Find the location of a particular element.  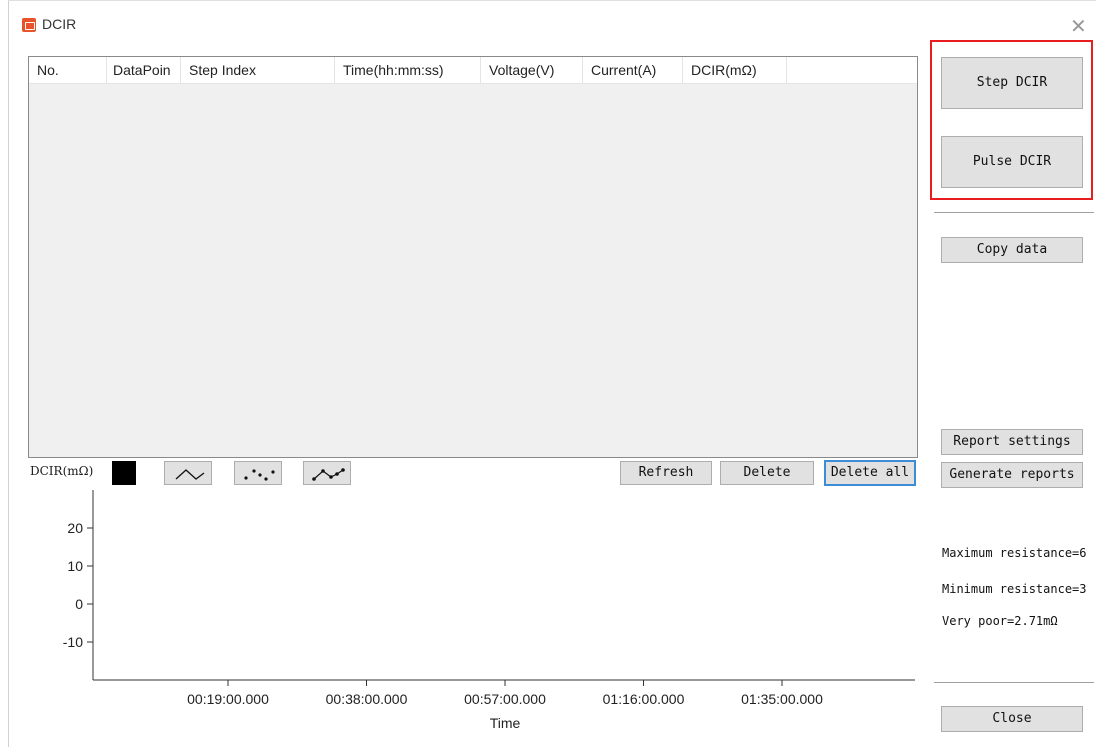

step-dcir-label: Step DCIR is located at coordinates (1012, 82).